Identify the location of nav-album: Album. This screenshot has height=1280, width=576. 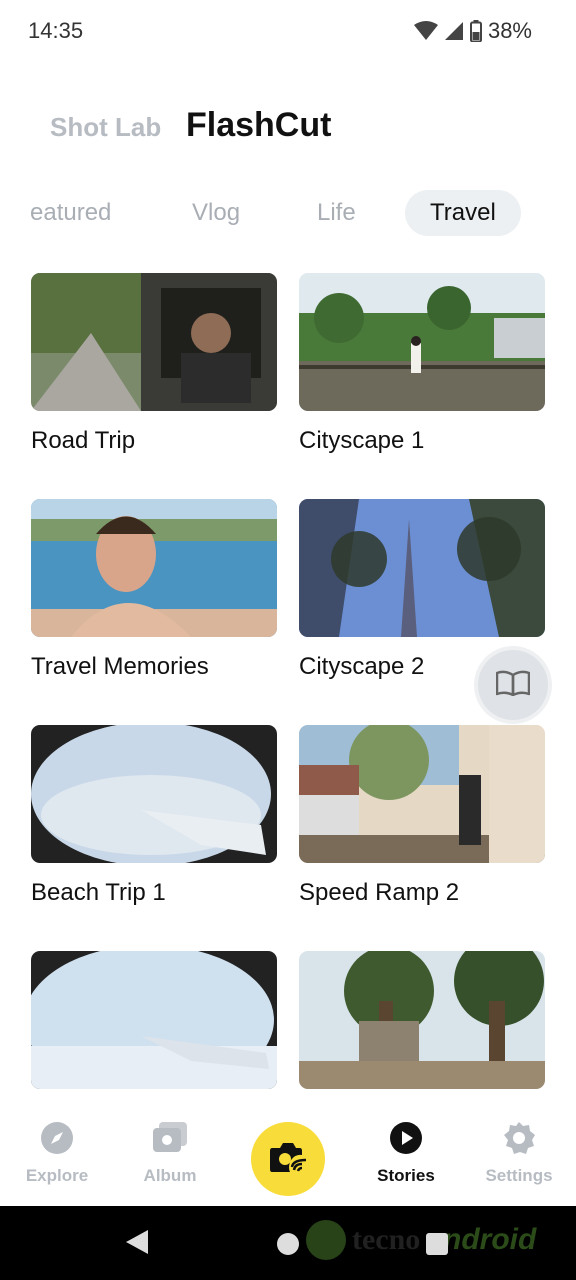
(170, 1152).